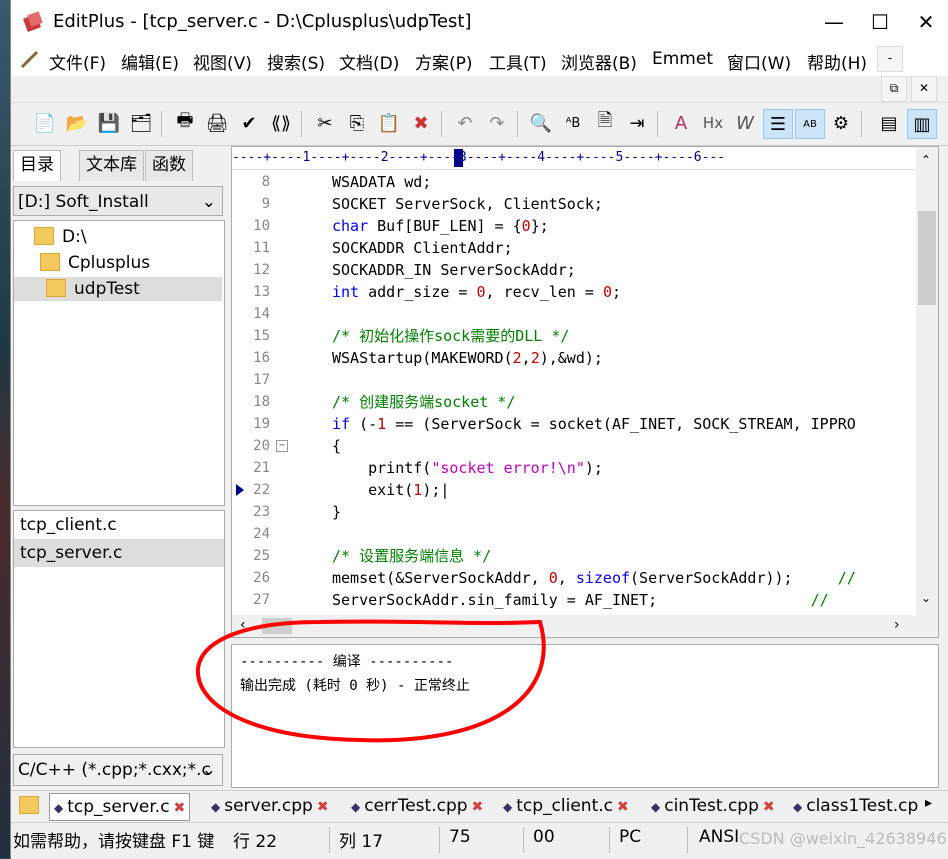 The image size is (948, 859). I want to click on print-preview-icon: 🖶, so click(185, 123).